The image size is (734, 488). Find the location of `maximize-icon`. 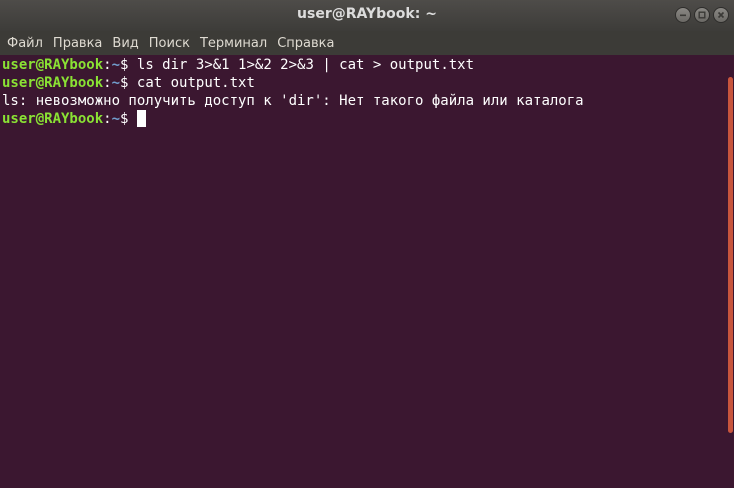

maximize-icon is located at coordinates (702, 15).